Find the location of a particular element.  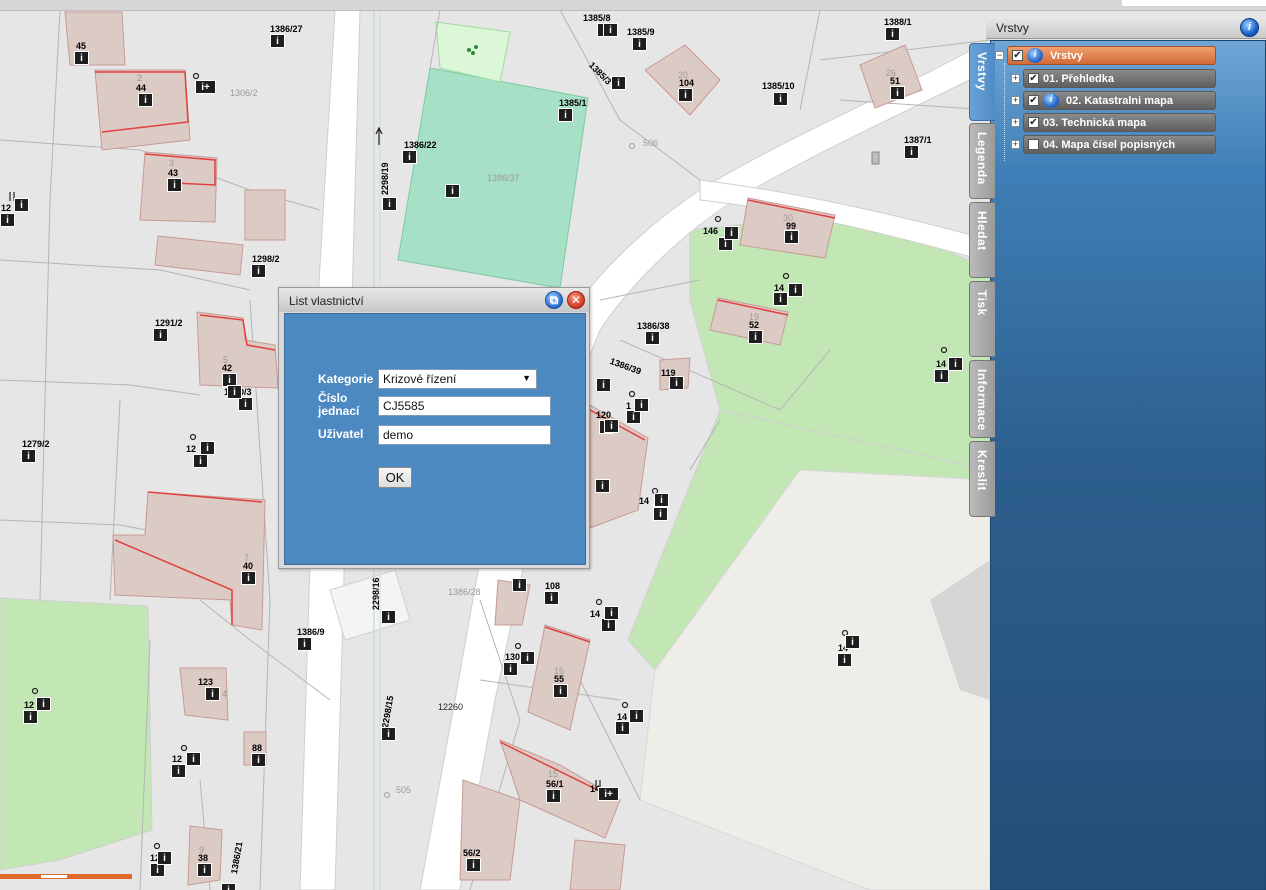

layer-cisla-popisna-checkbox is located at coordinates (1033, 144).